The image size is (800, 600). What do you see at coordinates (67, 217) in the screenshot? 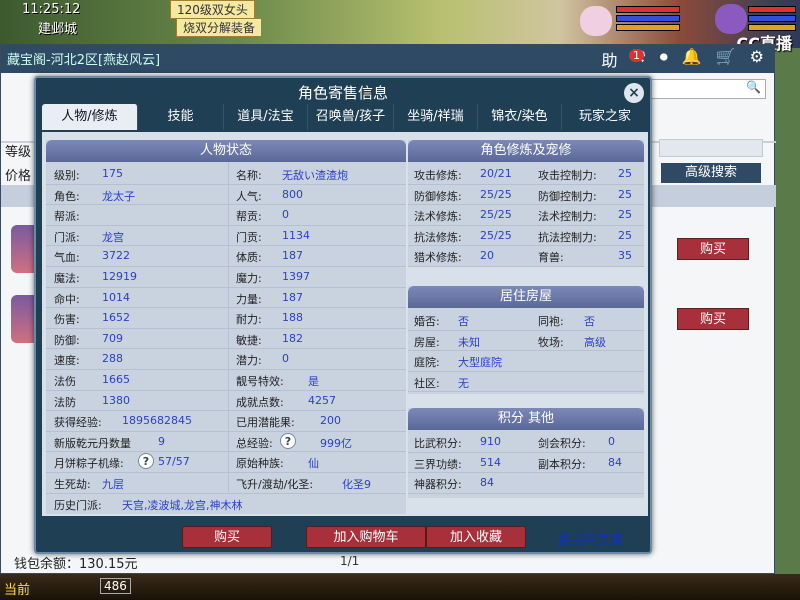
I see `field-label: 帮派:` at bounding box center [67, 217].